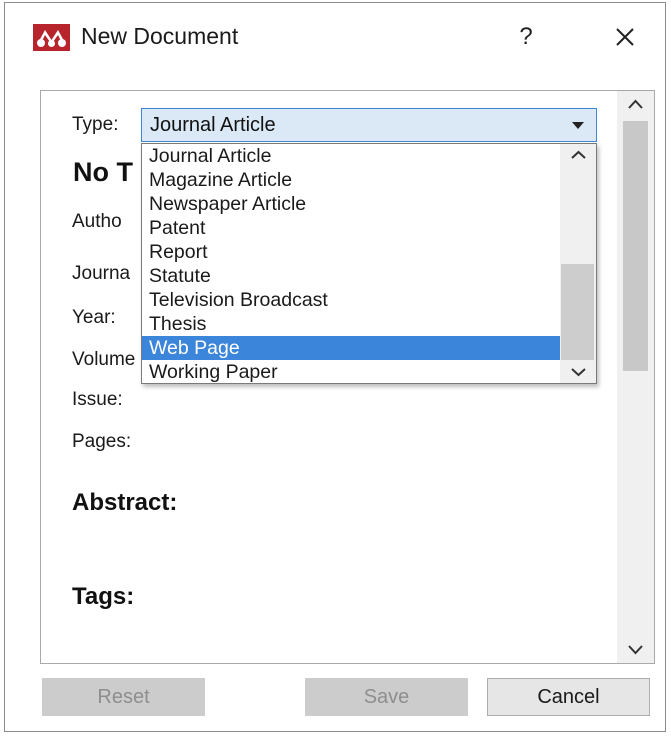 This screenshot has height=737, width=671. Describe the element at coordinates (103, 596) in the screenshot. I see `tags-heading: Tags:` at that location.